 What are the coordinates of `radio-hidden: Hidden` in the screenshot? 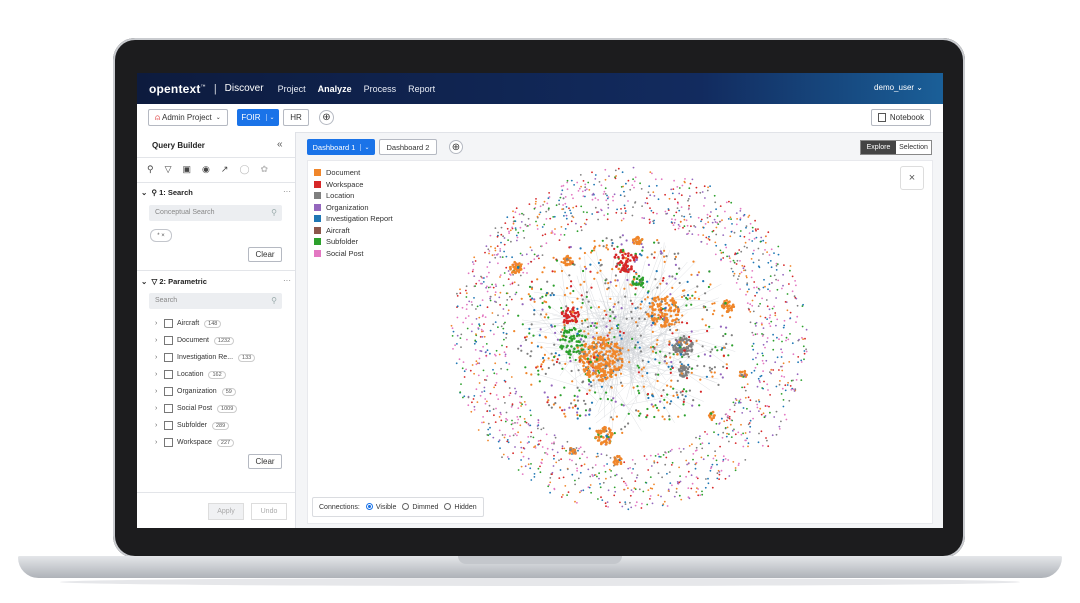 It's located at (460, 507).